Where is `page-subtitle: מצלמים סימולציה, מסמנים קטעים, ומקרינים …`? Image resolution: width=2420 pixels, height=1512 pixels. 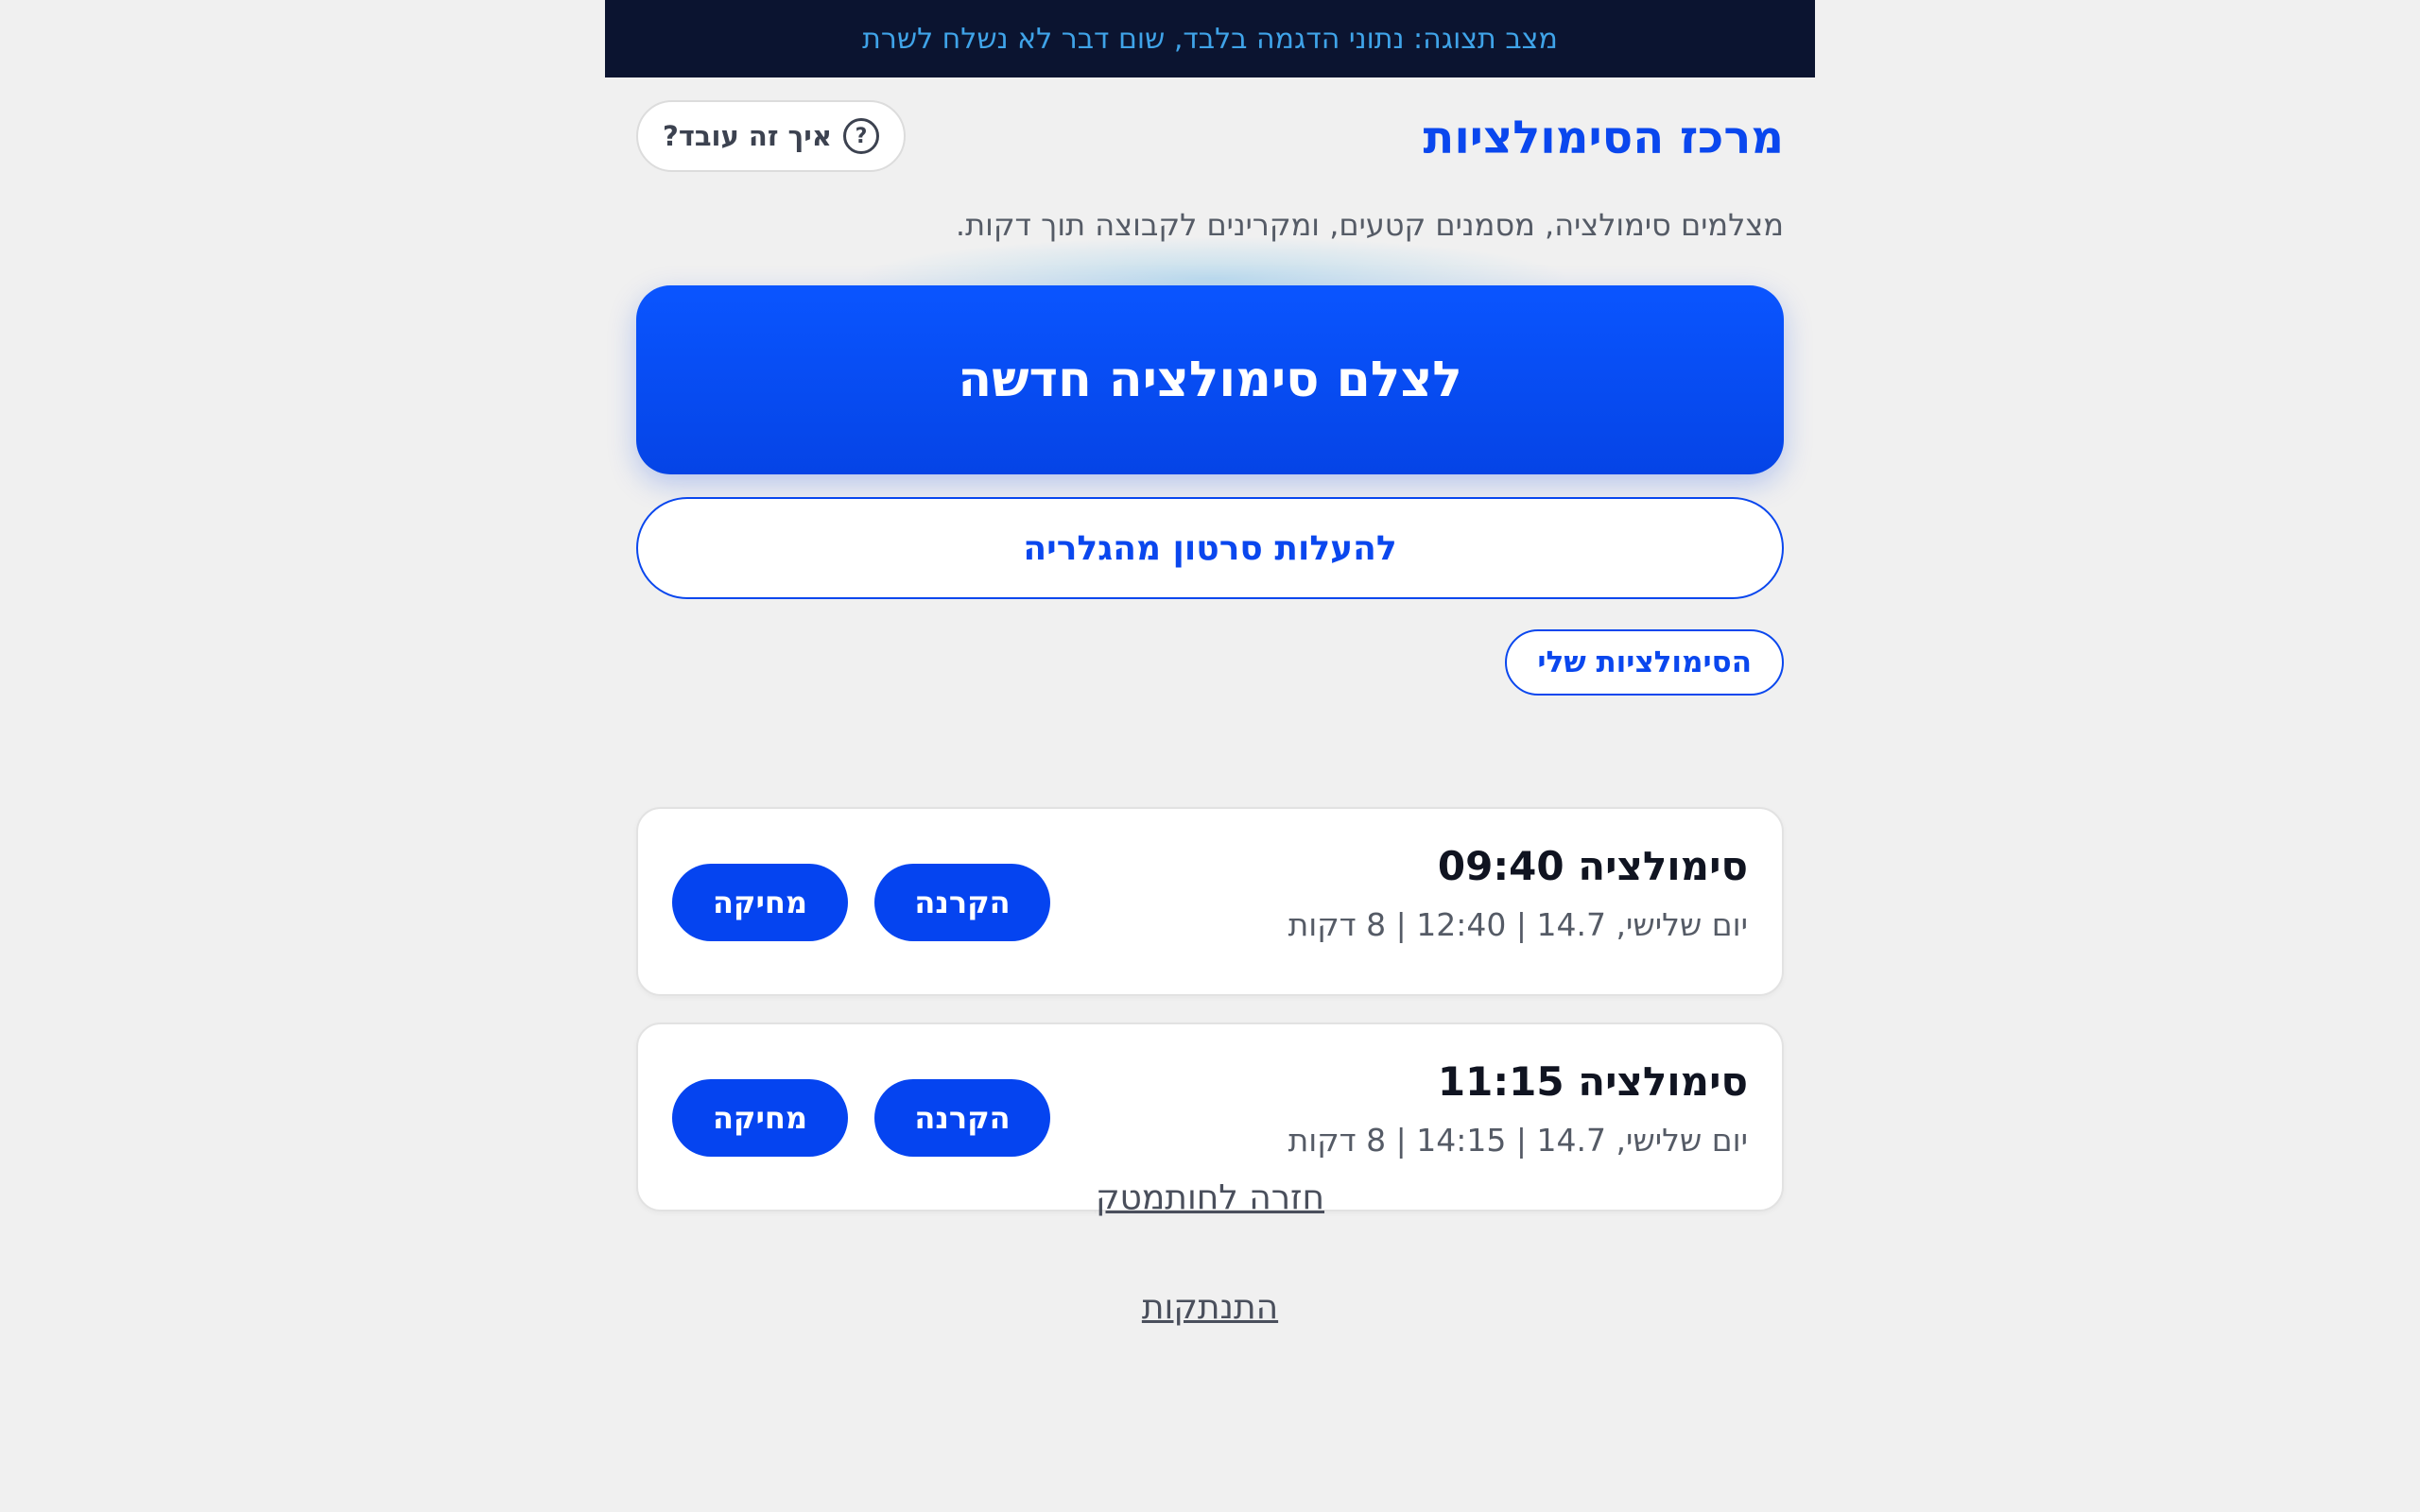 page-subtitle: מצלמים סימולציה, מסמנים קטעים, ומקרינים … is located at coordinates (1369, 225).